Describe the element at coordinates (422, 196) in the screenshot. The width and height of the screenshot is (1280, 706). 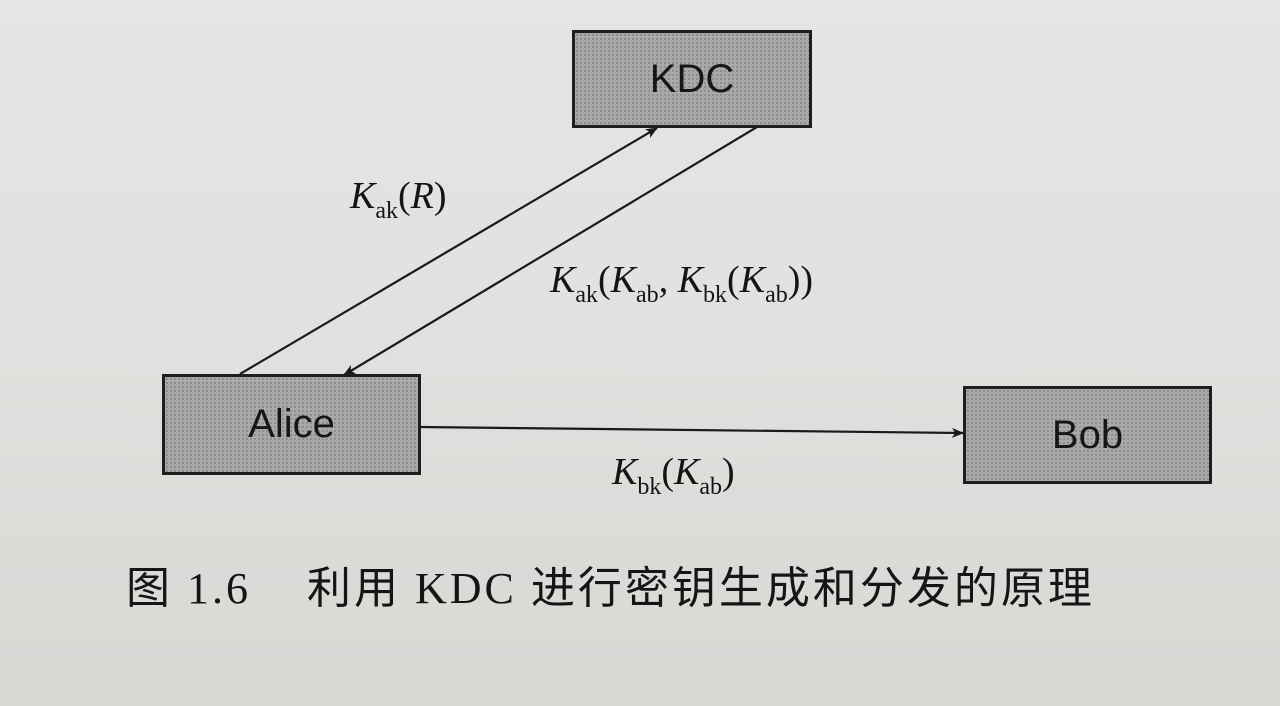
I see `request-symbol: R` at that location.